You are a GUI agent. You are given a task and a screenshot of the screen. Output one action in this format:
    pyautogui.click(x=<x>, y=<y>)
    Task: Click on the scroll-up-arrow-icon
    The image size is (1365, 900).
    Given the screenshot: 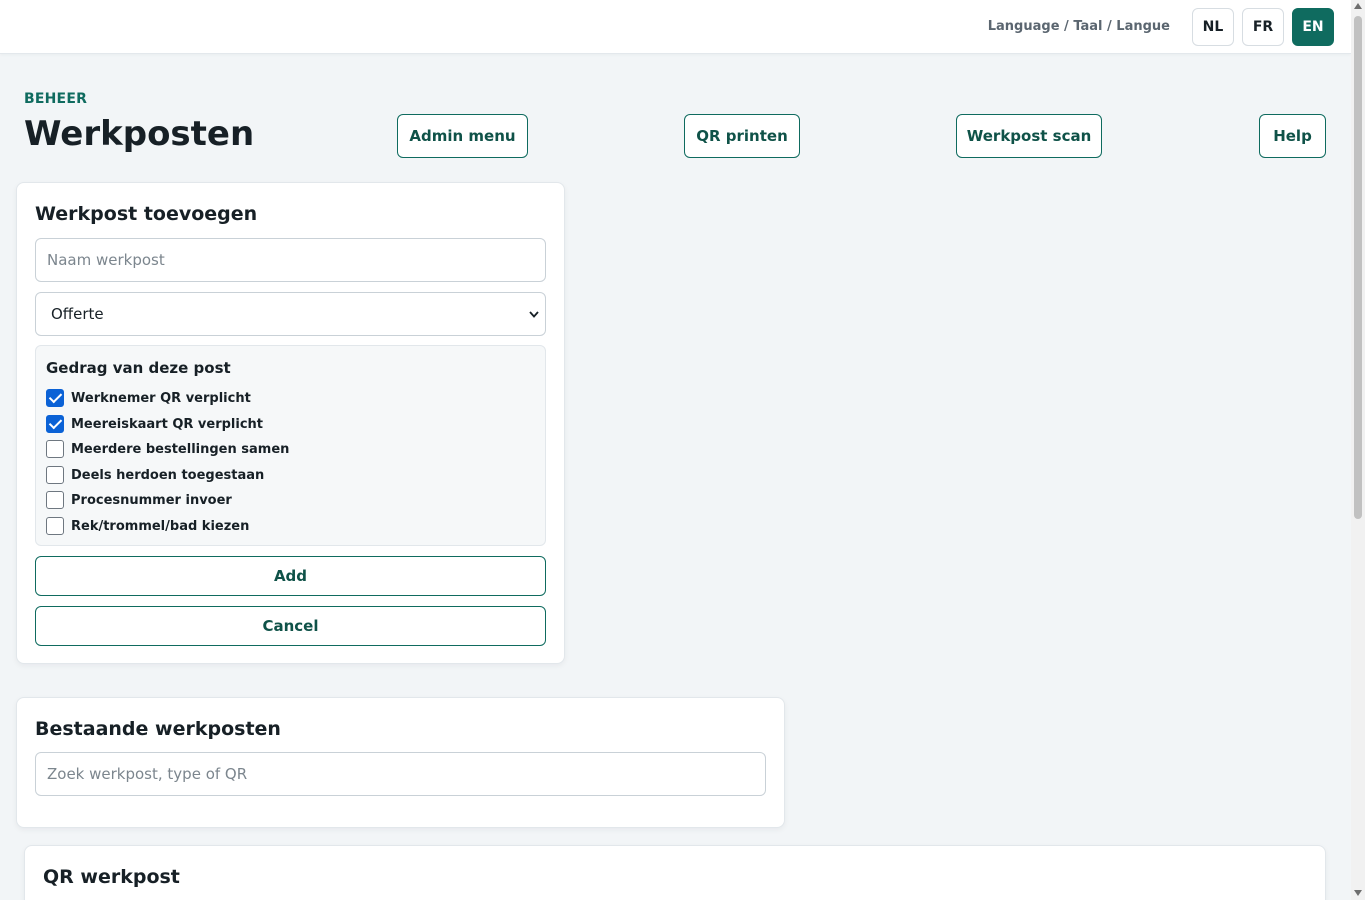 What is the action you would take?
    pyautogui.click(x=1358, y=6)
    